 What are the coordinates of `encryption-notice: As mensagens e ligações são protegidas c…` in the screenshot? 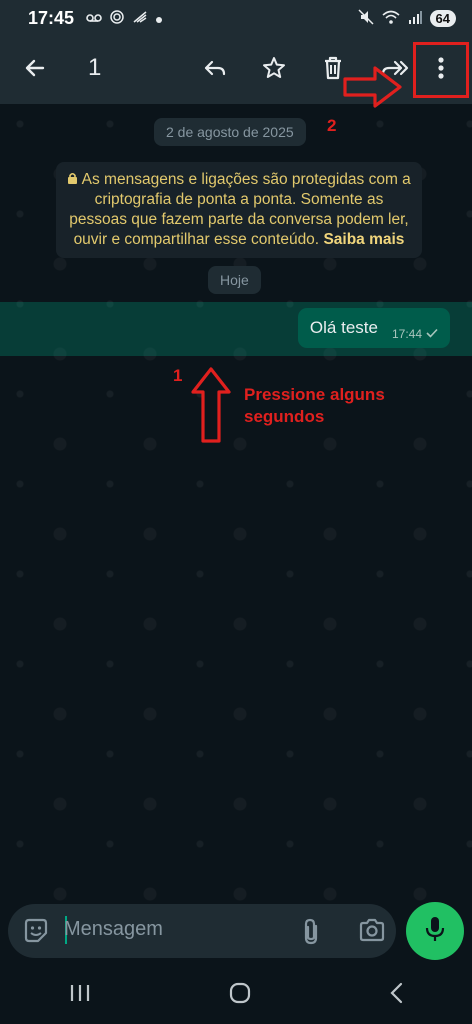 It's located at (239, 210).